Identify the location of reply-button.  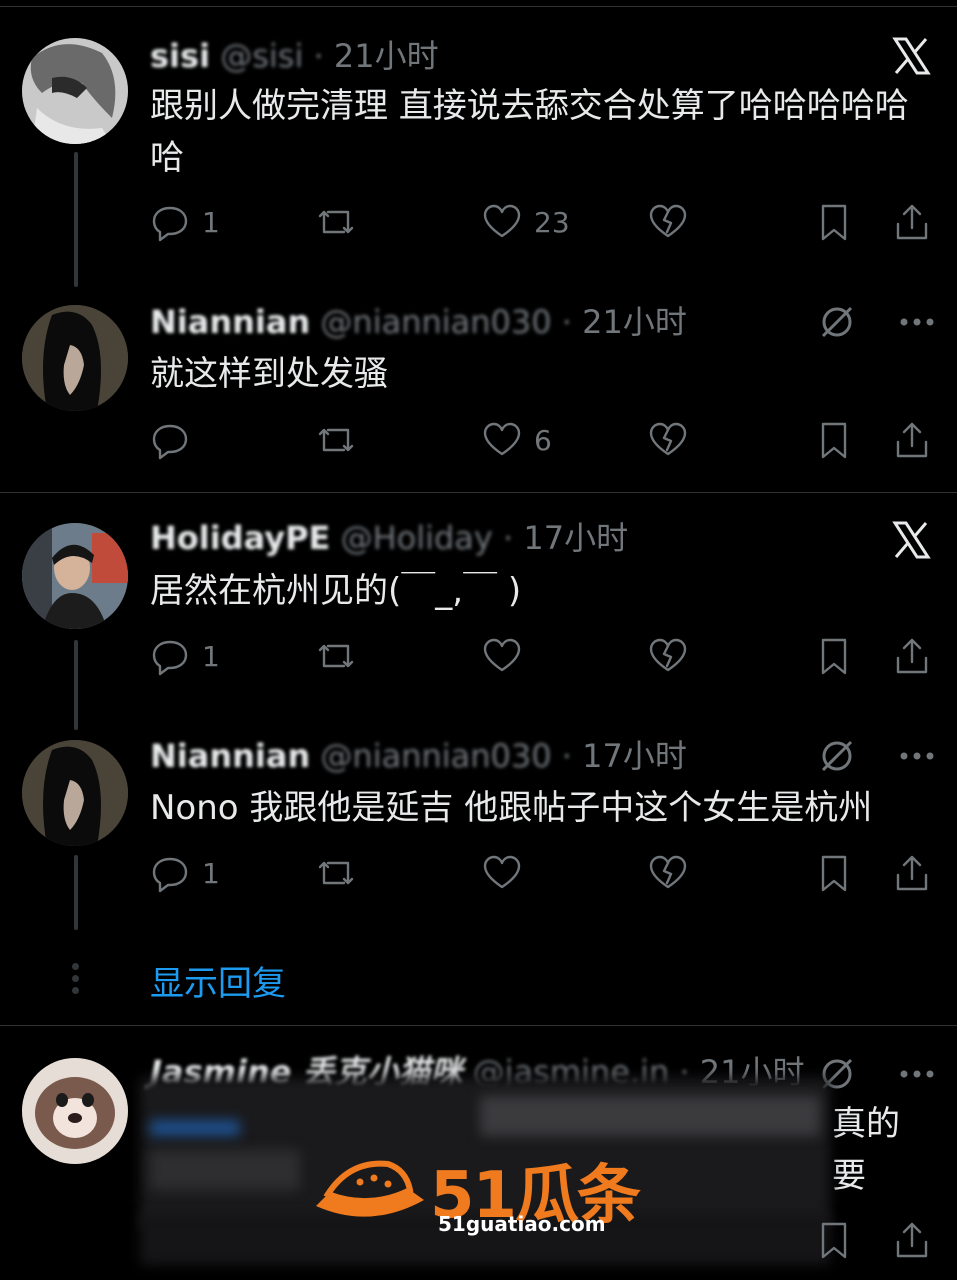
(176, 440).